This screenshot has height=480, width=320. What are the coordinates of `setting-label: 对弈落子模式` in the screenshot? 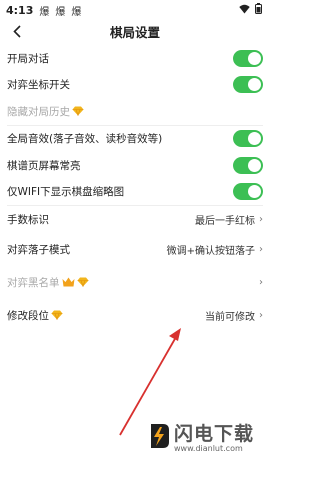 It's located at (38, 249).